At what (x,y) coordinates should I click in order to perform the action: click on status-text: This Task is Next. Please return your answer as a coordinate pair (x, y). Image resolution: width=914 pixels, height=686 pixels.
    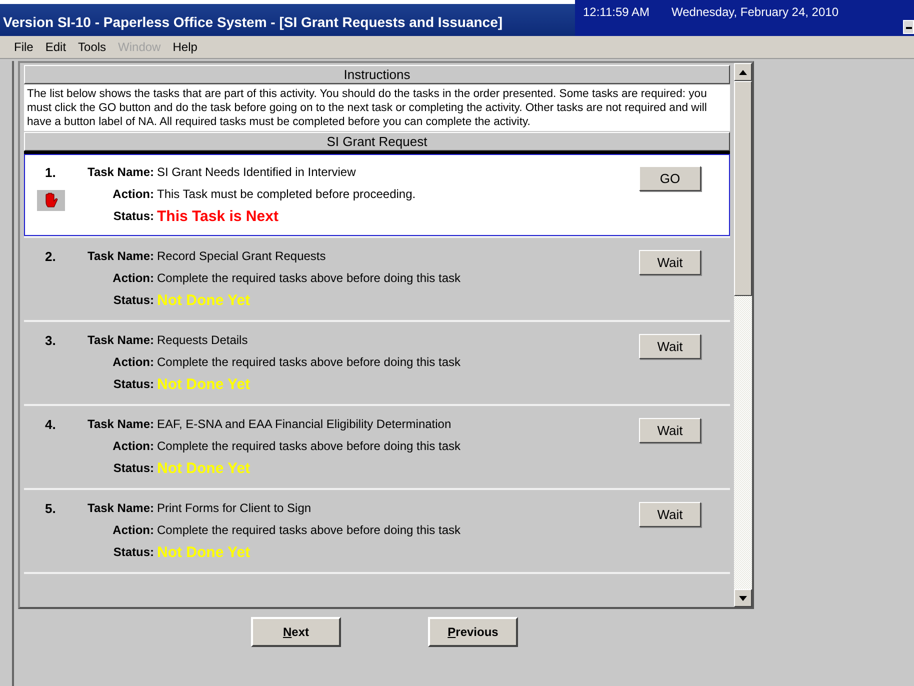
    Looking at the image, I should click on (218, 216).